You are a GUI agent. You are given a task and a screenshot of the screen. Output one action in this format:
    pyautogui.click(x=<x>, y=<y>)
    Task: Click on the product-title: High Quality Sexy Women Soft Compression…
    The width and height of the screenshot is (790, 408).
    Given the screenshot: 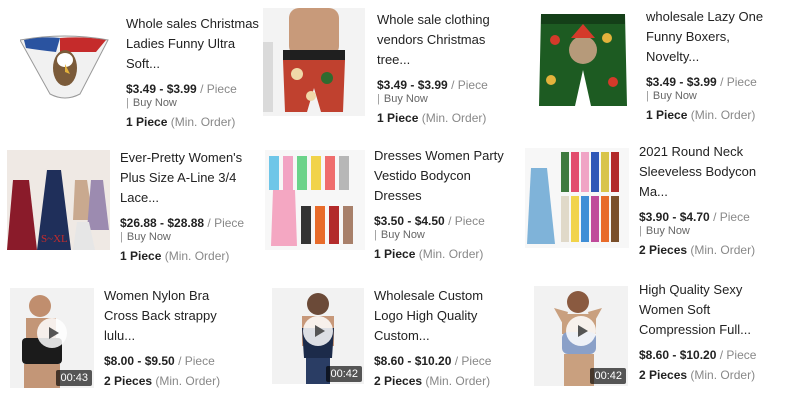 What is the action you would take?
    pyautogui.click(x=707, y=310)
    